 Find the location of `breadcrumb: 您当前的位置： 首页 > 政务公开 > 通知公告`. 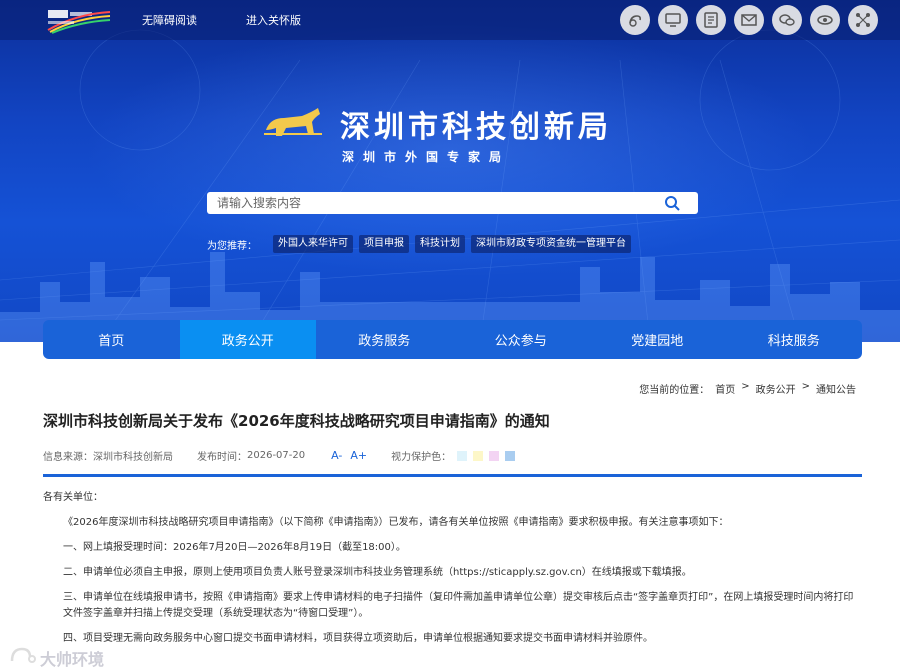

breadcrumb: 您当前的位置： 首页 > 政务公开 > 通知公告 is located at coordinates (747, 388).